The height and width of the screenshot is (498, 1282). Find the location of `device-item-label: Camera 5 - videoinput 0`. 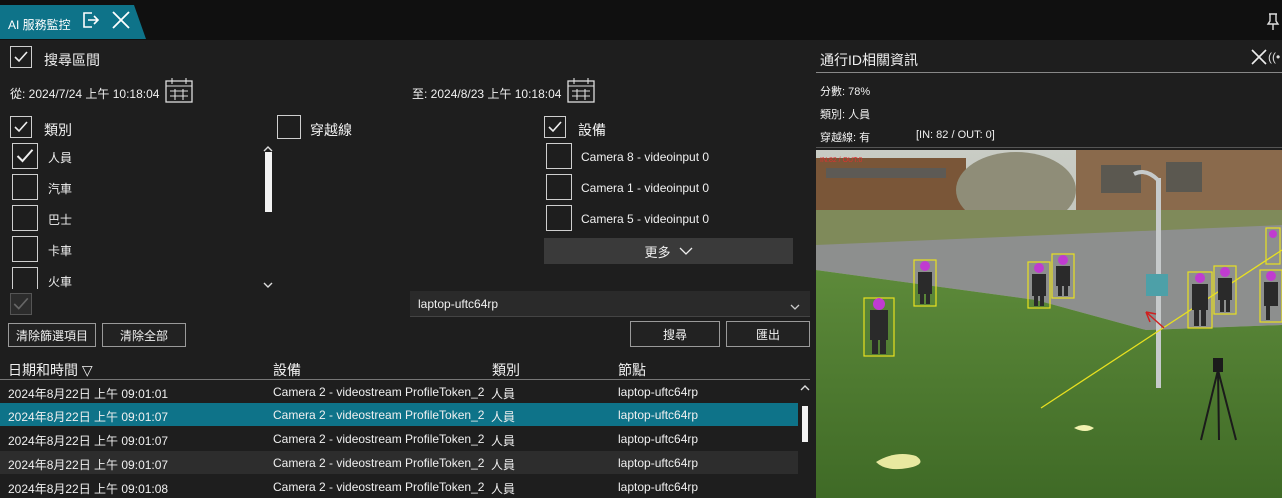

device-item-label: Camera 5 - videoinput 0 is located at coordinates (645, 219).